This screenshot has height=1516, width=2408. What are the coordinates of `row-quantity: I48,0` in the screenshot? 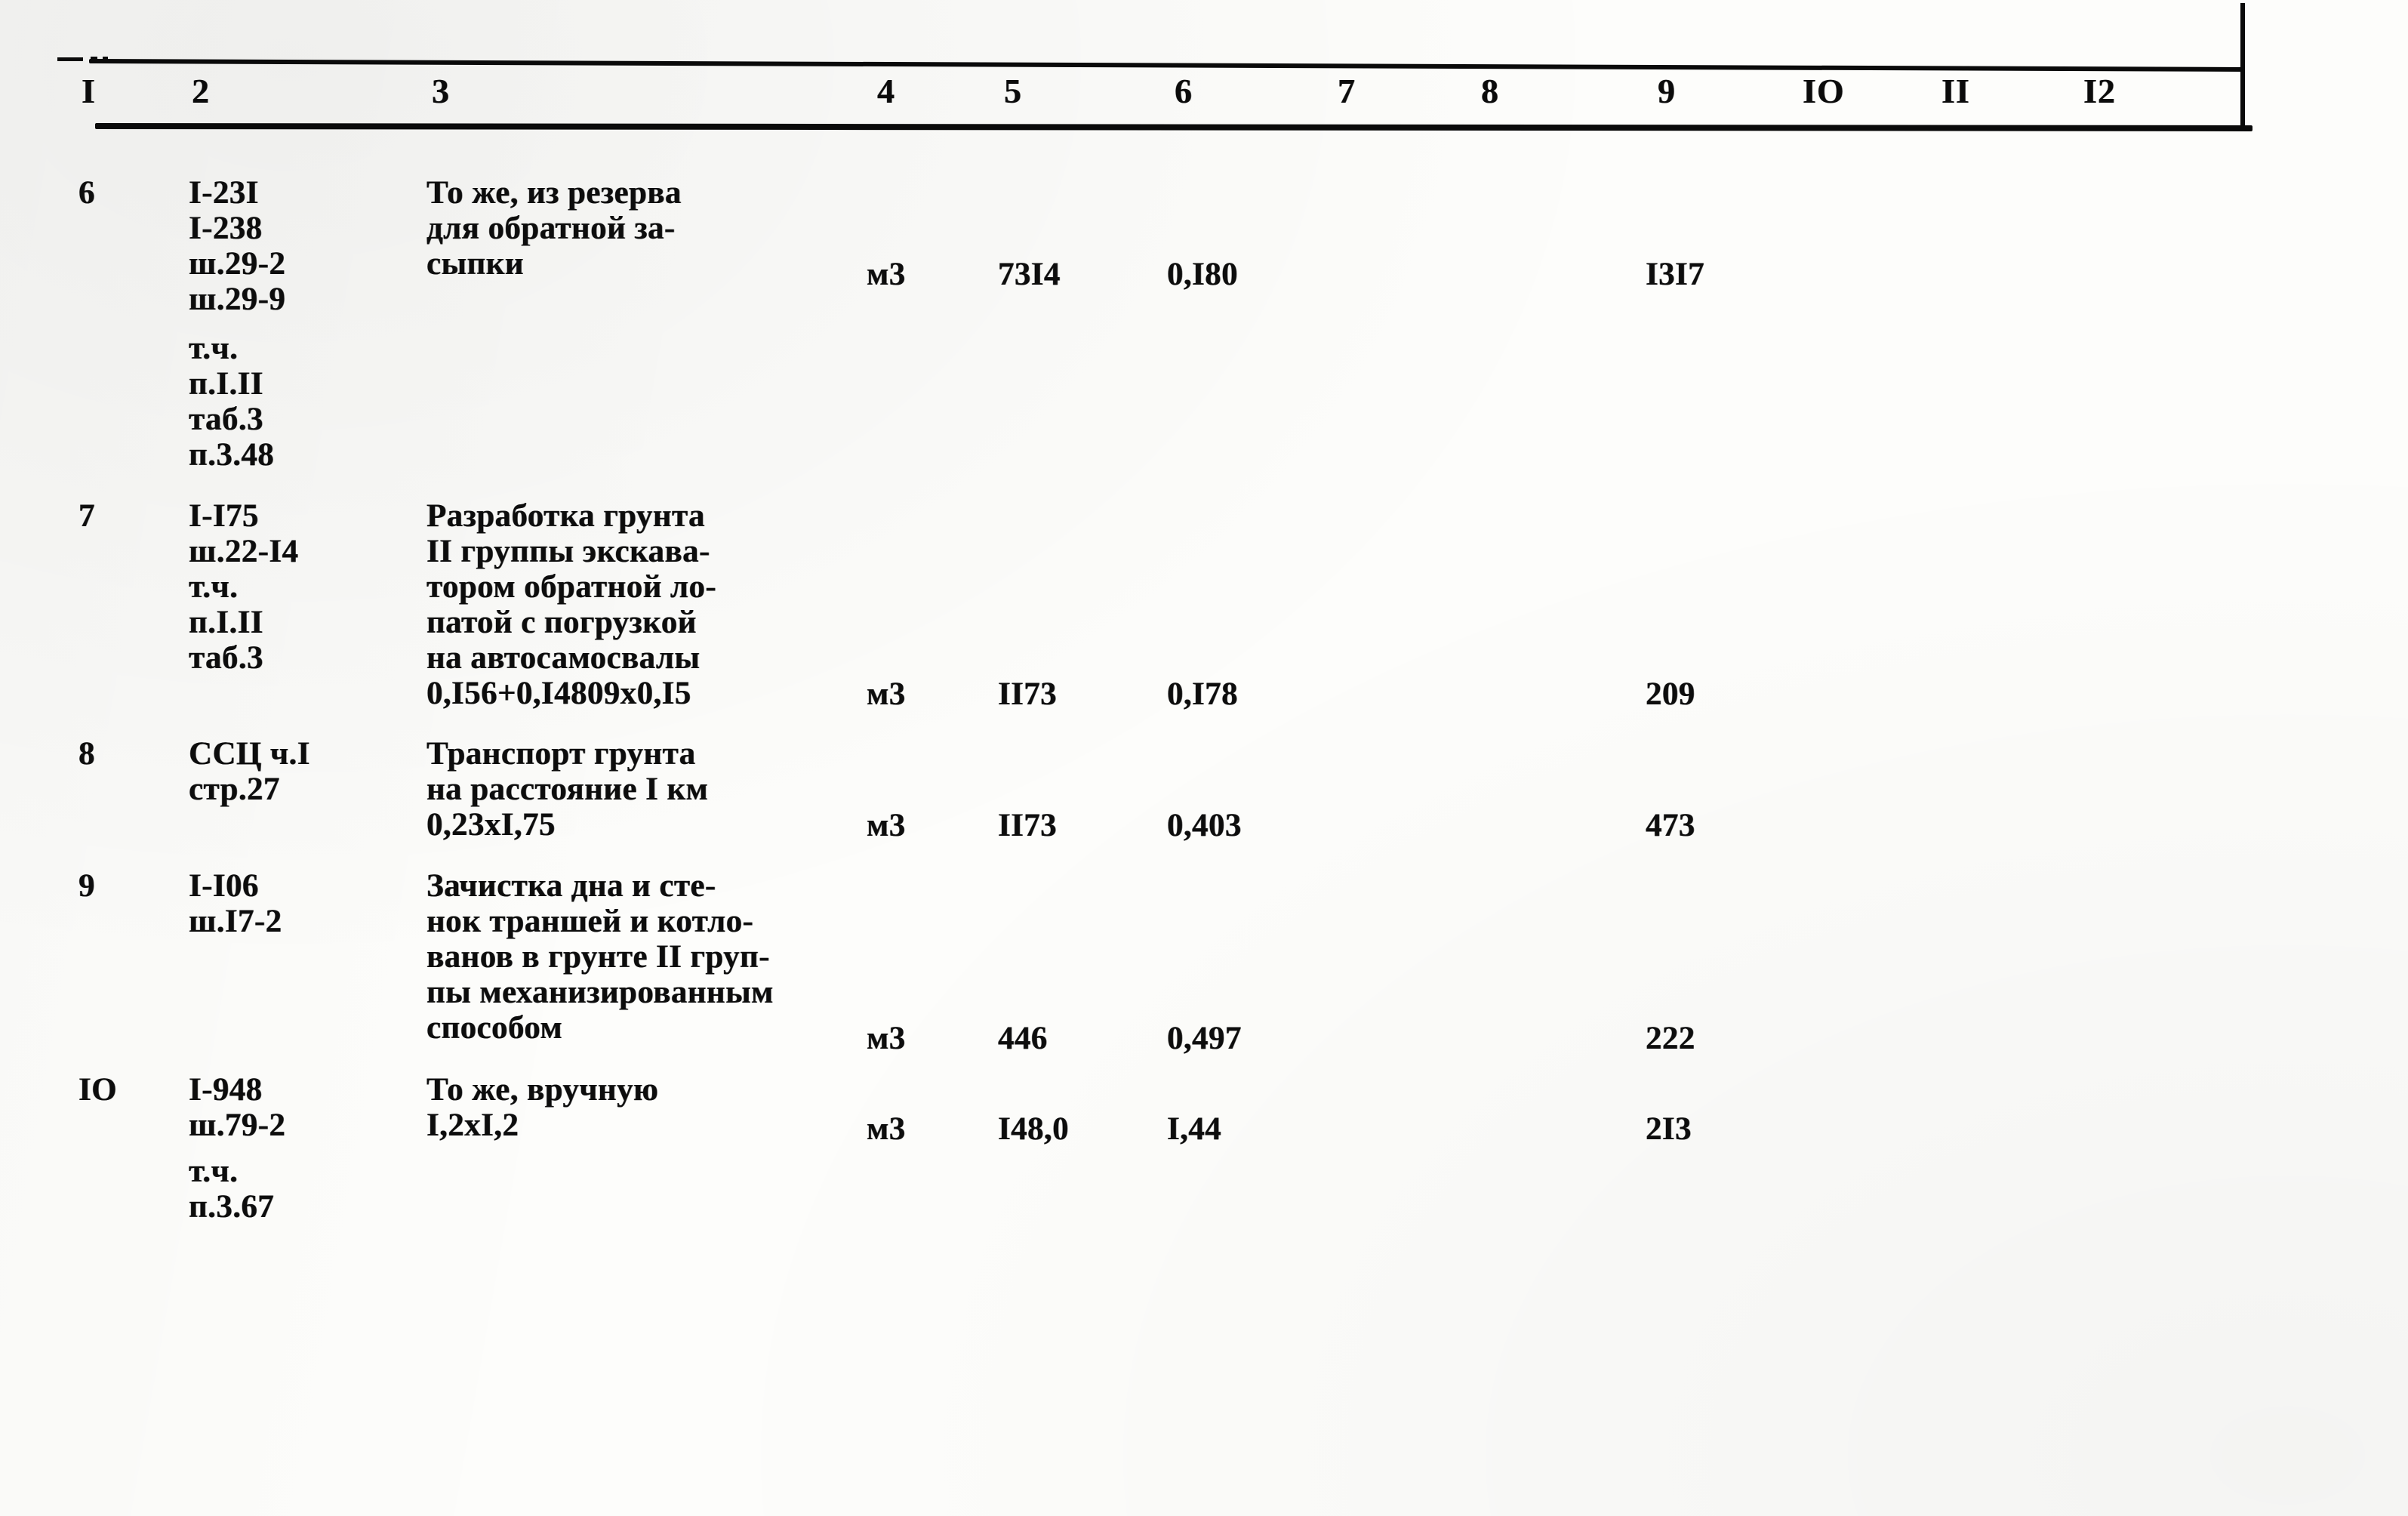 It's located at (1033, 1129).